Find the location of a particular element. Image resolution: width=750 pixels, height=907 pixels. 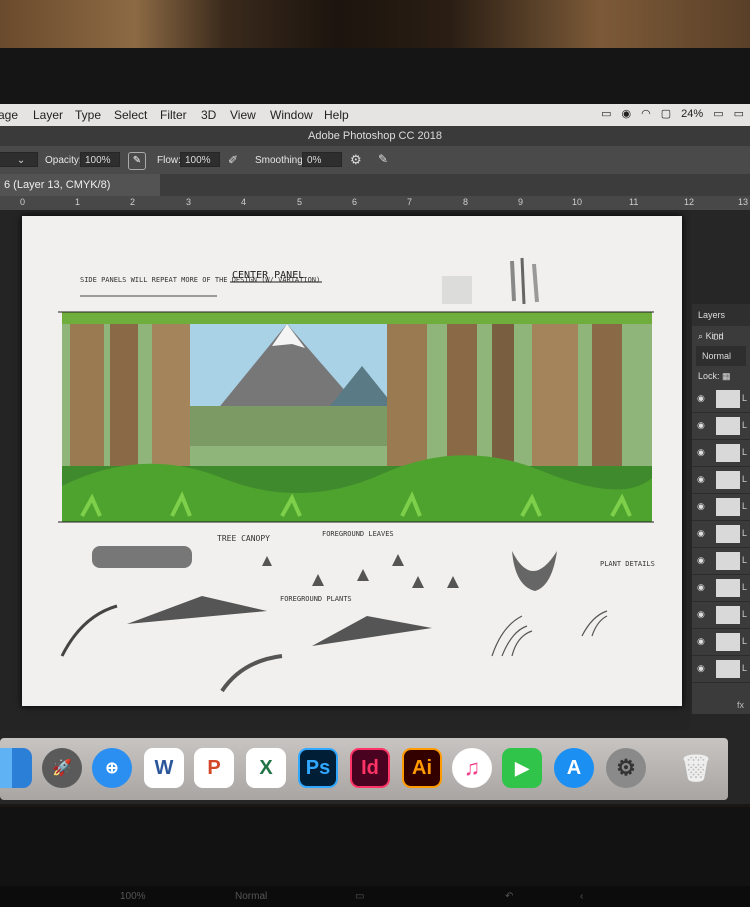

smoothing-input: 0% is located at coordinates (322, 159).